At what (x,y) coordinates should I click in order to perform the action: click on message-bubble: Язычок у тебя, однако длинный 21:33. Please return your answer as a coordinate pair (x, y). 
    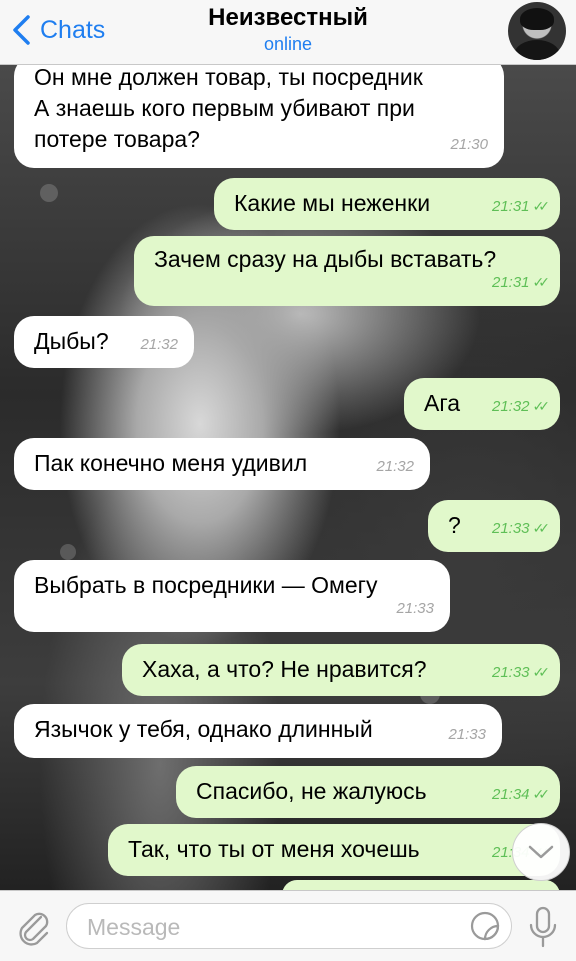
    Looking at the image, I should click on (258, 731).